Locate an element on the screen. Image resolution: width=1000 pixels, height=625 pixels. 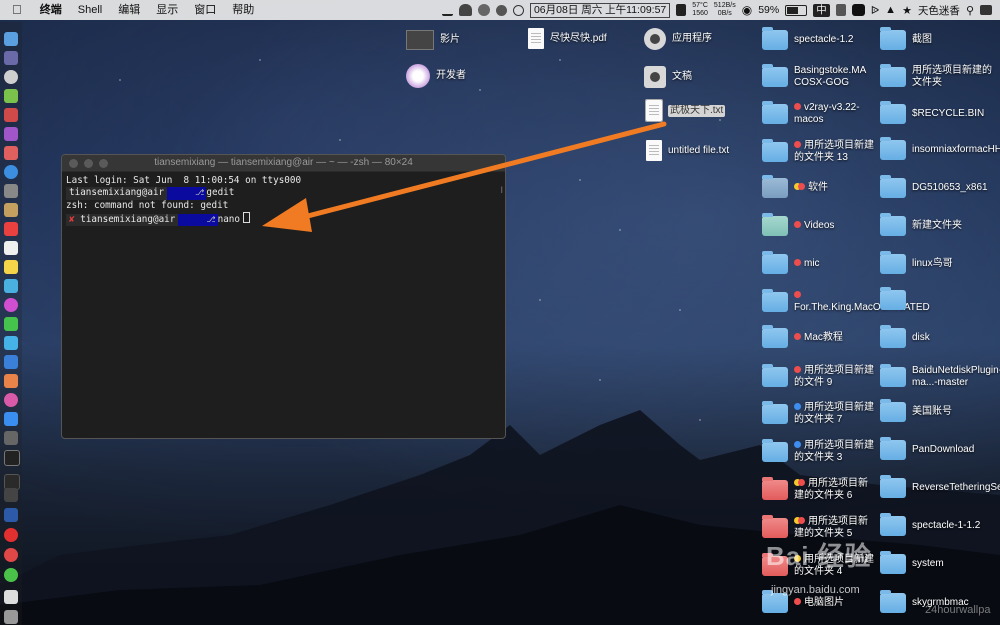
desktop-item-applications: 应用程序 is located at coordinates (678, 39).